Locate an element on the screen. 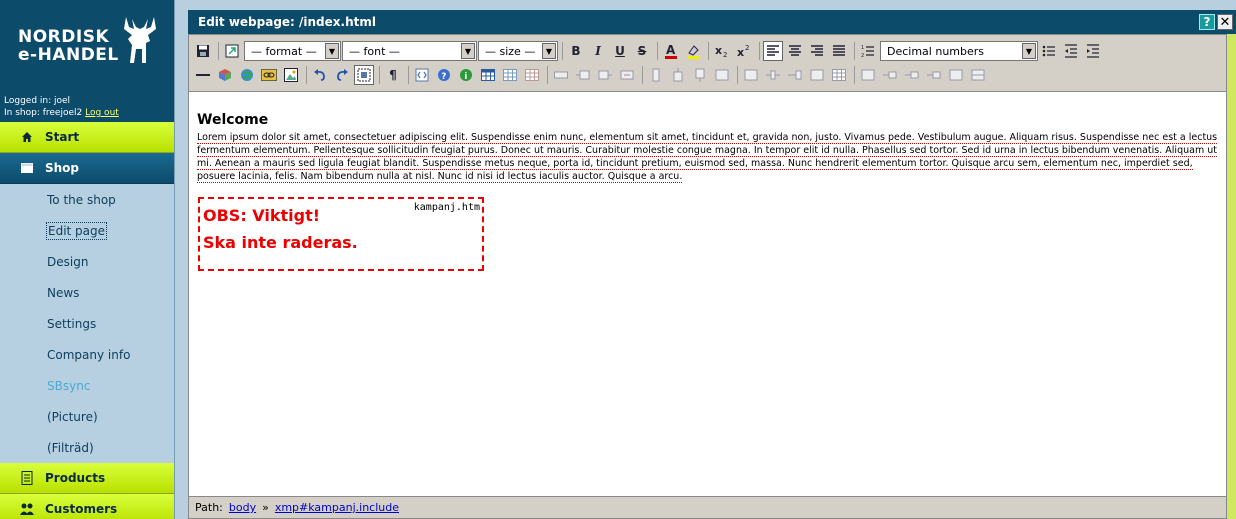 The width and height of the screenshot is (1236, 519). pilcrow-icon: ¶ is located at coordinates (393, 75).